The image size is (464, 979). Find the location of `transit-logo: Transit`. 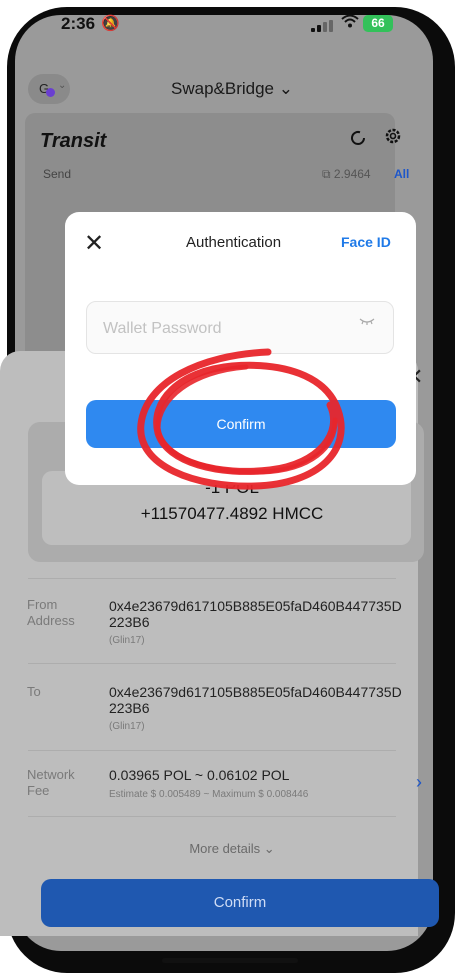

transit-logo: Transit is located at coordinates (73, 141).